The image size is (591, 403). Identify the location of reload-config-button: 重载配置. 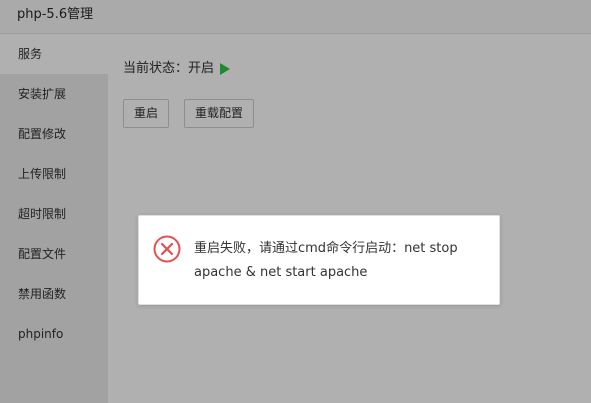
(219, 113).